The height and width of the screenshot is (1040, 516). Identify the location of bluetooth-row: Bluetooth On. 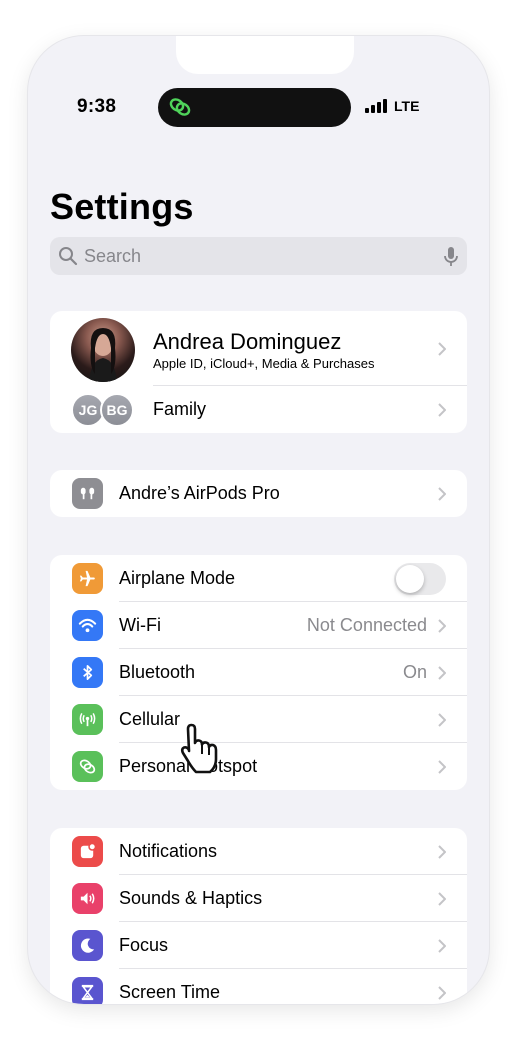
(258, 672).